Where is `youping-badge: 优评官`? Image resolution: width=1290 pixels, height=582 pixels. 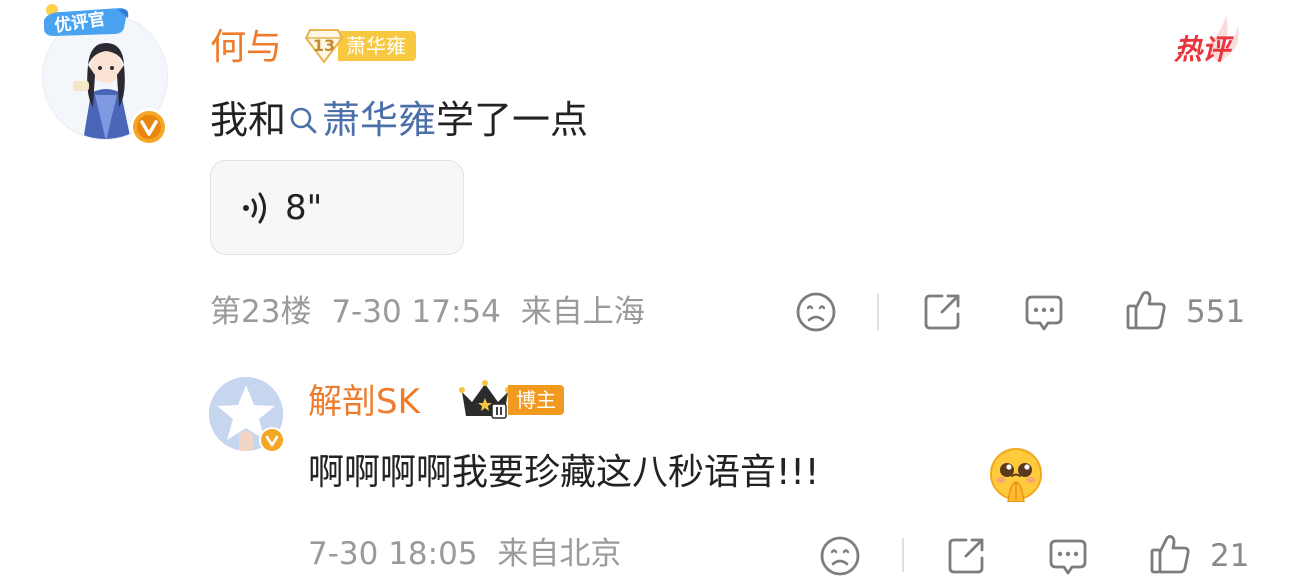
youping-badge: 优评官 is located at coordinates (86, 20).